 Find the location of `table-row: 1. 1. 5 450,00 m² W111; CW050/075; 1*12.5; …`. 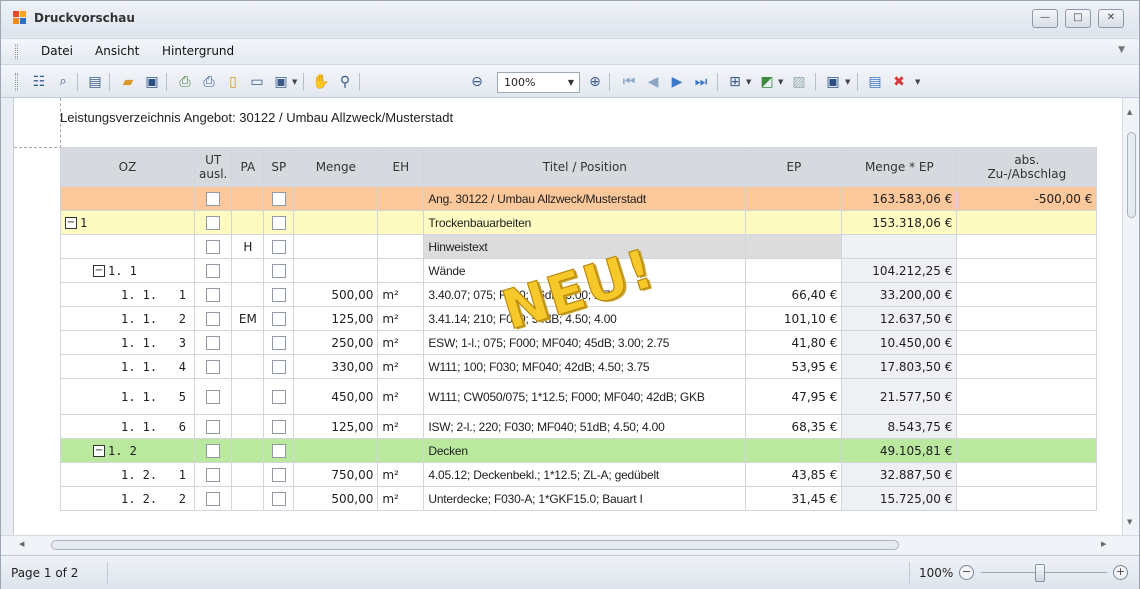

table-row: 1. 1. 5 450,00 m² W111; CW050/075; 1*12.5; … is located at coordinates (579, 396).